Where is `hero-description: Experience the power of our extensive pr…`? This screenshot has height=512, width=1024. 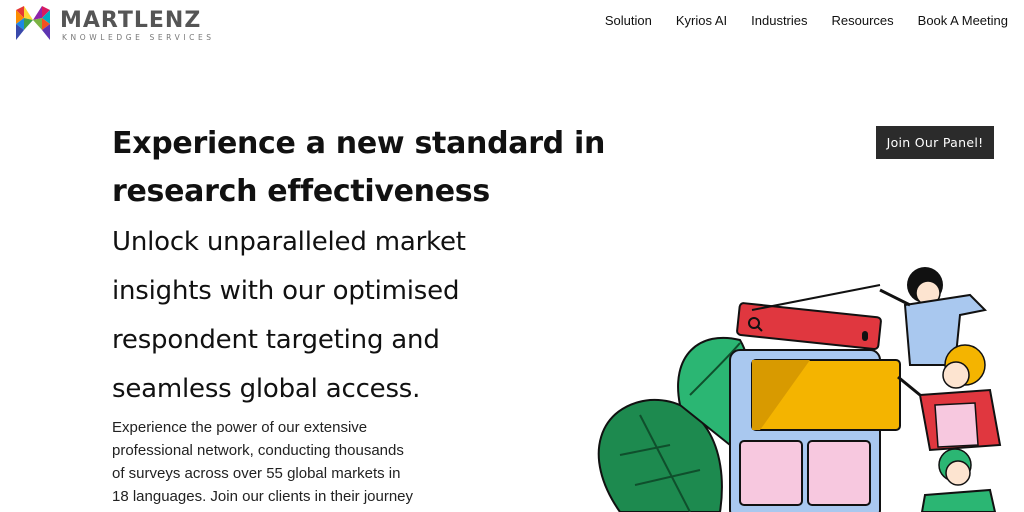 hero-description: Experience the power of our extensive pr… is located at coordinates (282, 462).